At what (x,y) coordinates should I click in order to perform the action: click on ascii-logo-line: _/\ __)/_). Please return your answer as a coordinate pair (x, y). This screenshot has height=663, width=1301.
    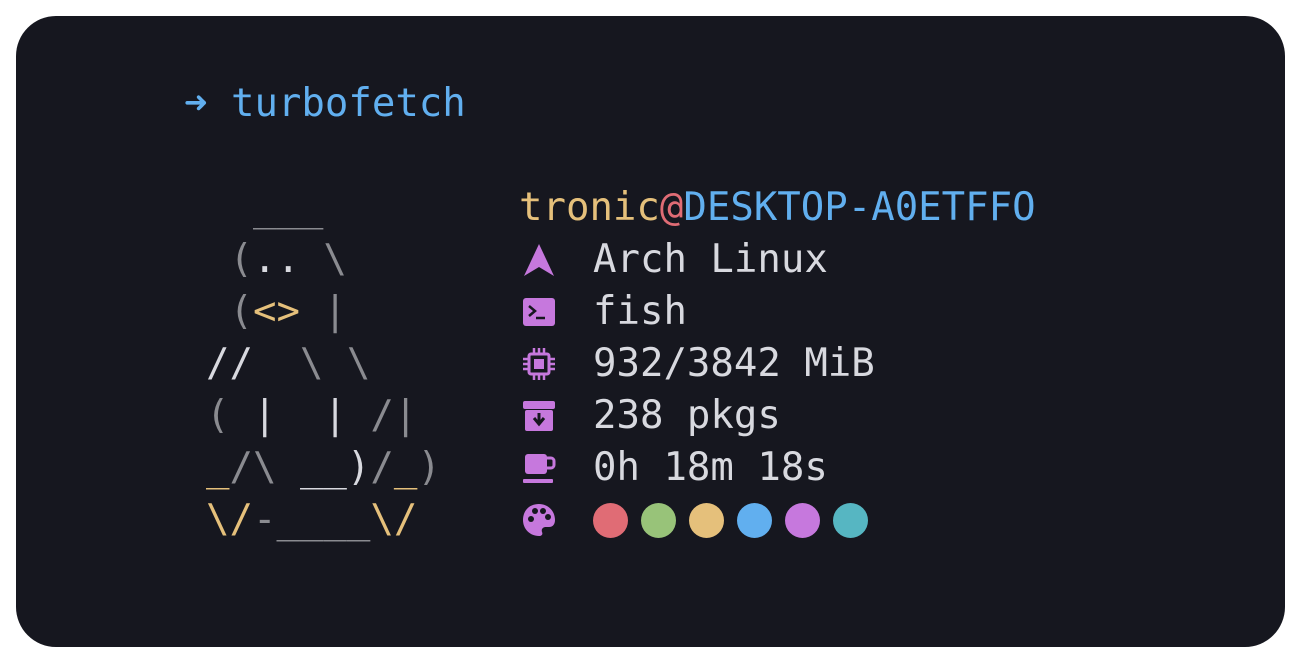
    Looking at the image, I should click on (323, 467).